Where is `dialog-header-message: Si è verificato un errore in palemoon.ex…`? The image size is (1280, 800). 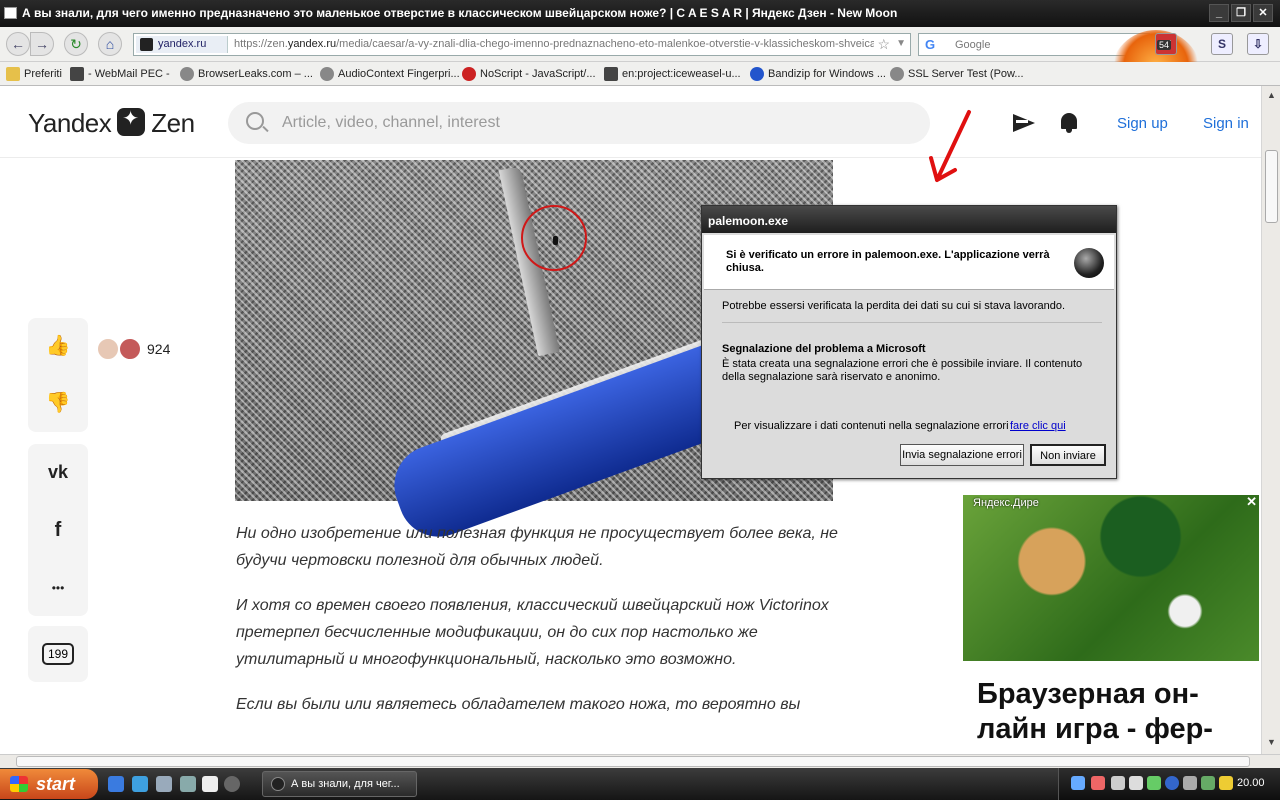 dialog-header-message: Si è verificato un errore in palemoon.ex… is located at coordinates (888, 261).